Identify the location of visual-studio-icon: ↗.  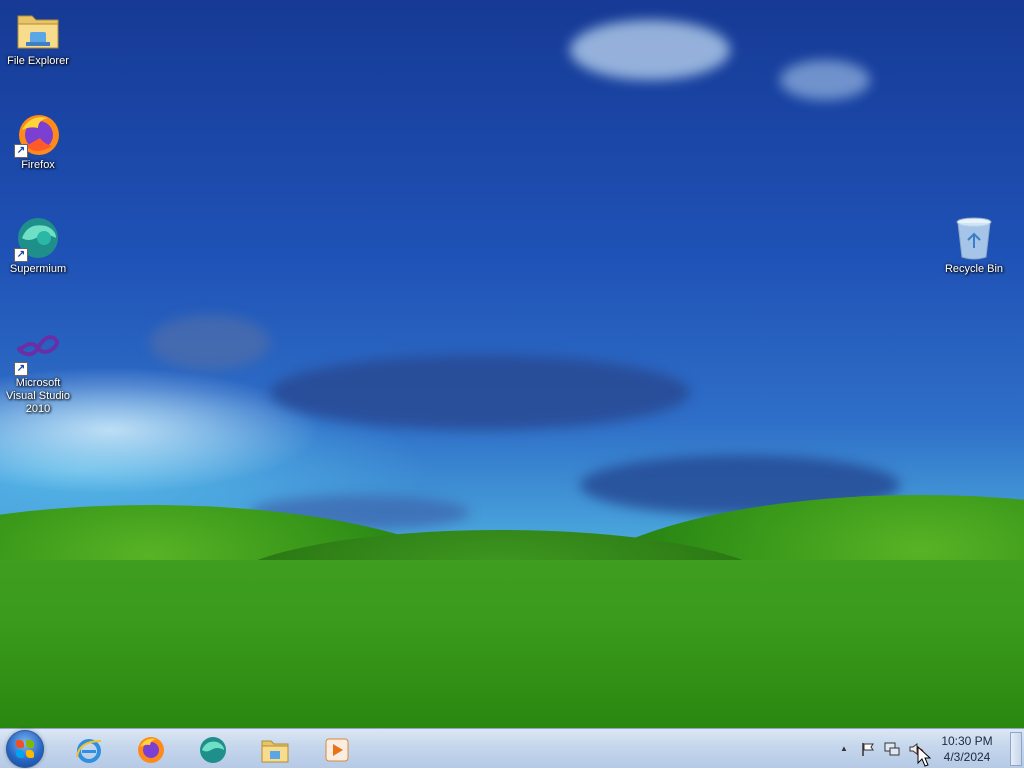
(38, 352).